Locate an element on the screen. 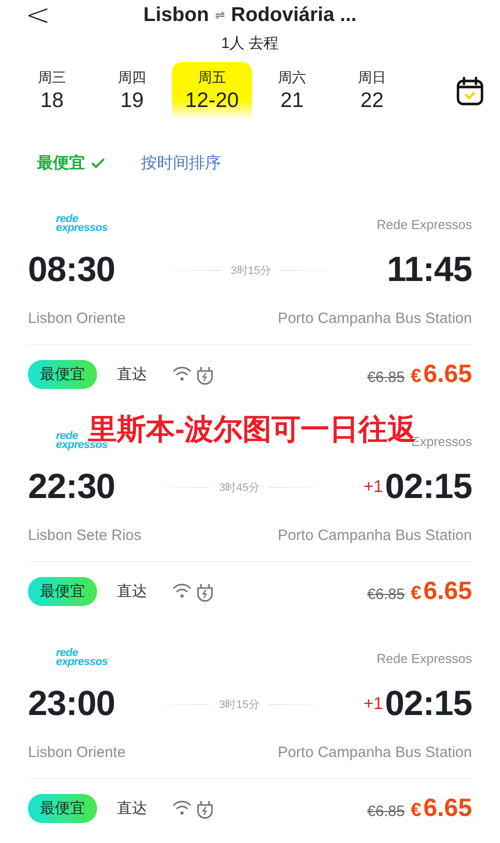 The height and width of the screenshot is (843, 500). origin-title: Lisbon is located at coordinates (176, 15).